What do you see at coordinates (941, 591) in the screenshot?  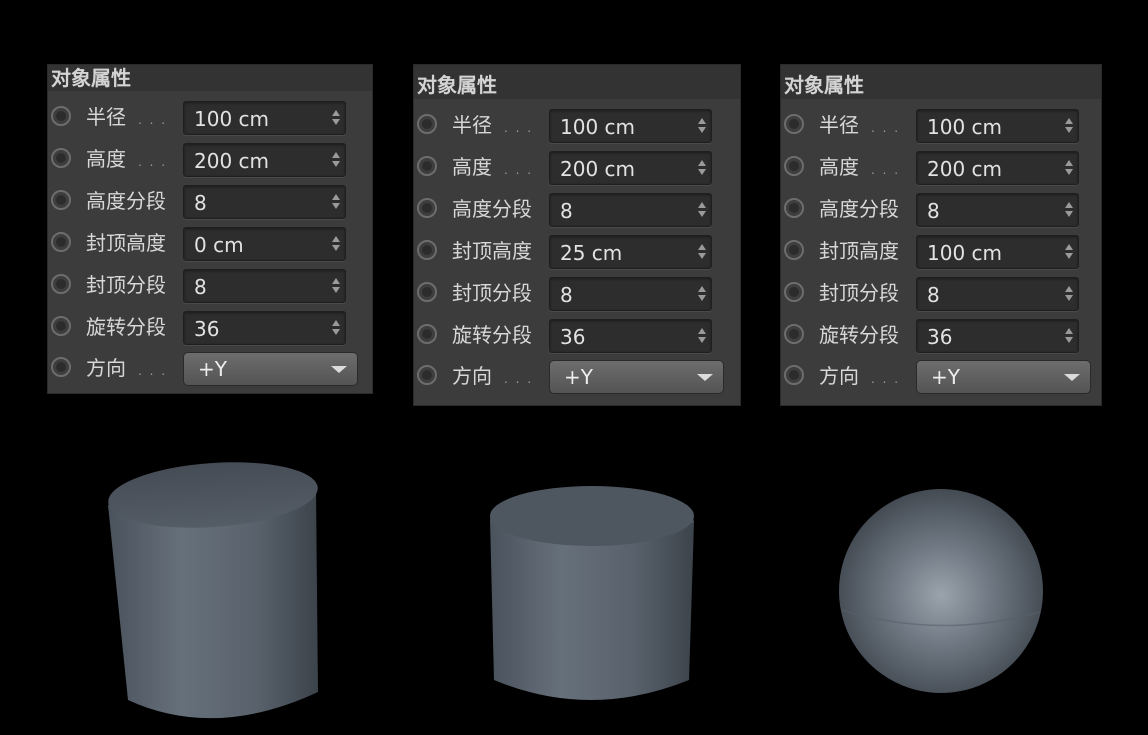 I see `sphere-render` at bounding box center [941, 591].